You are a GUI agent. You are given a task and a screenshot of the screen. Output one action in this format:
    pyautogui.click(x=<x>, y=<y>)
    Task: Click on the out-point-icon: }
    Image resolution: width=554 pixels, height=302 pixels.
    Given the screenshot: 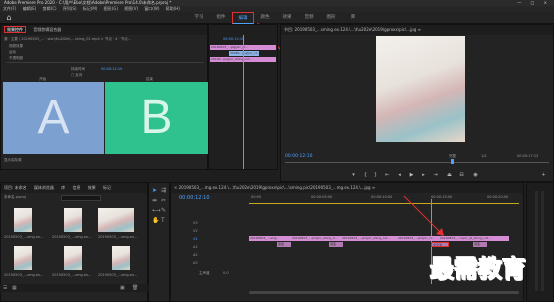 What is the action you would take?
    pyautogui.click(x=375, y=175)
    